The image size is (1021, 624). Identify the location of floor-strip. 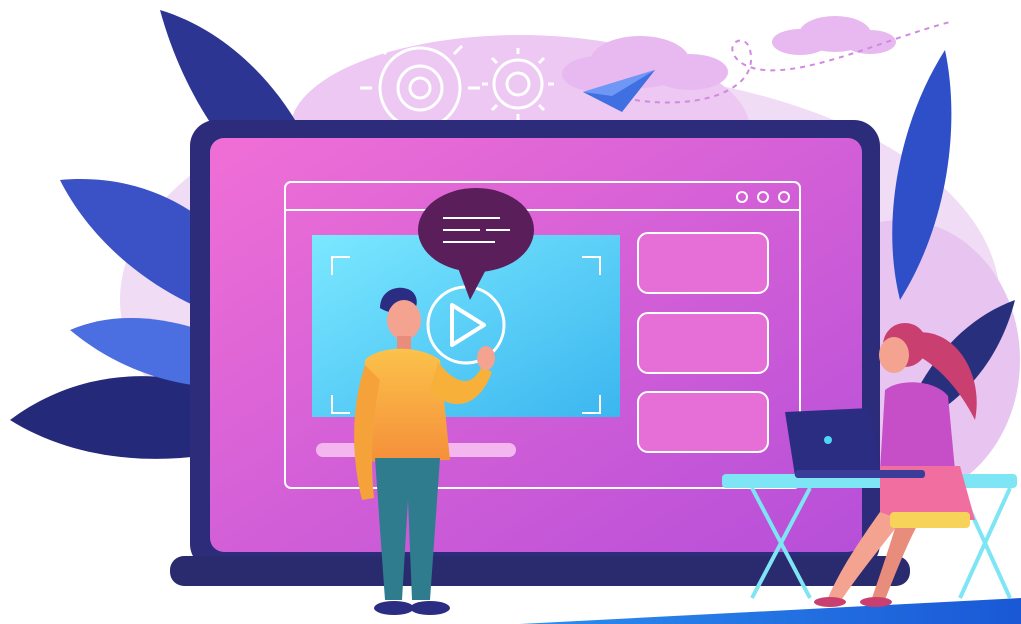
(770, 611).